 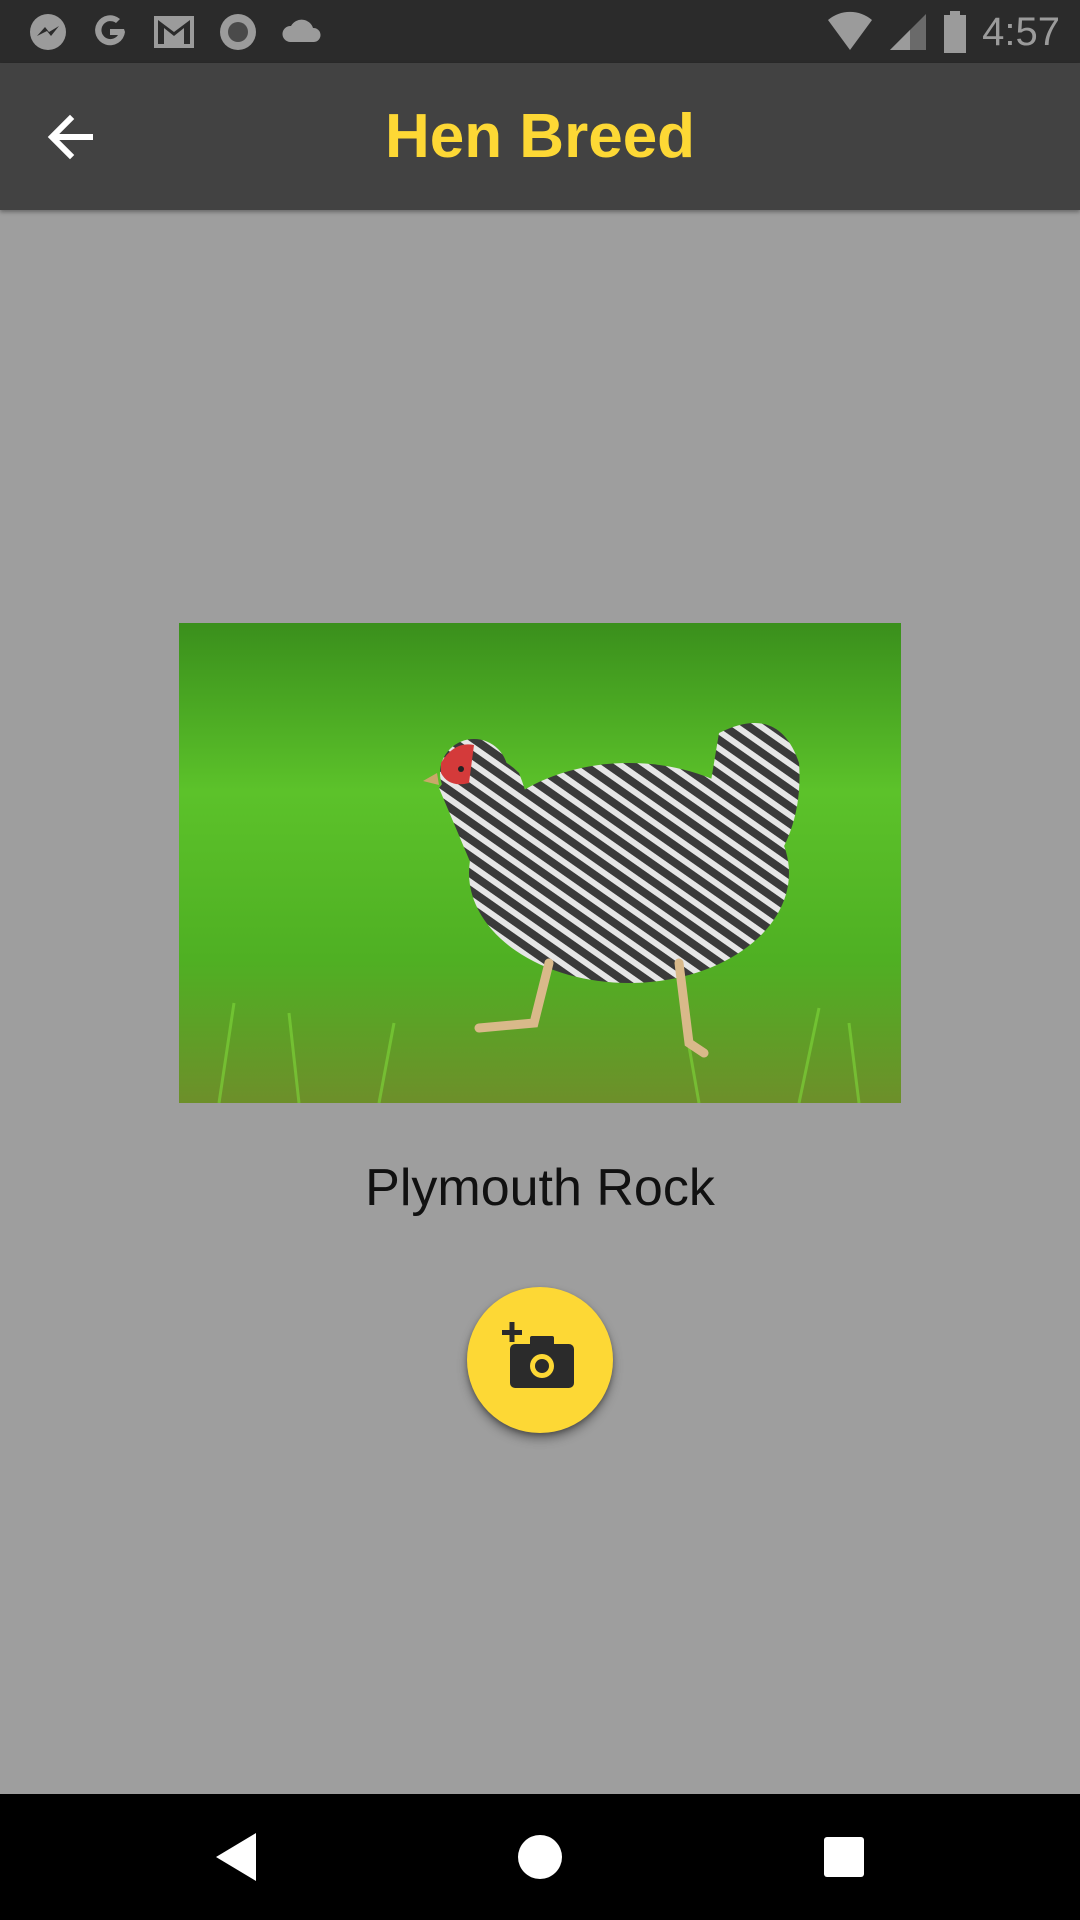 I want to click on nav-recents-button, so click(x=844, y=1857).